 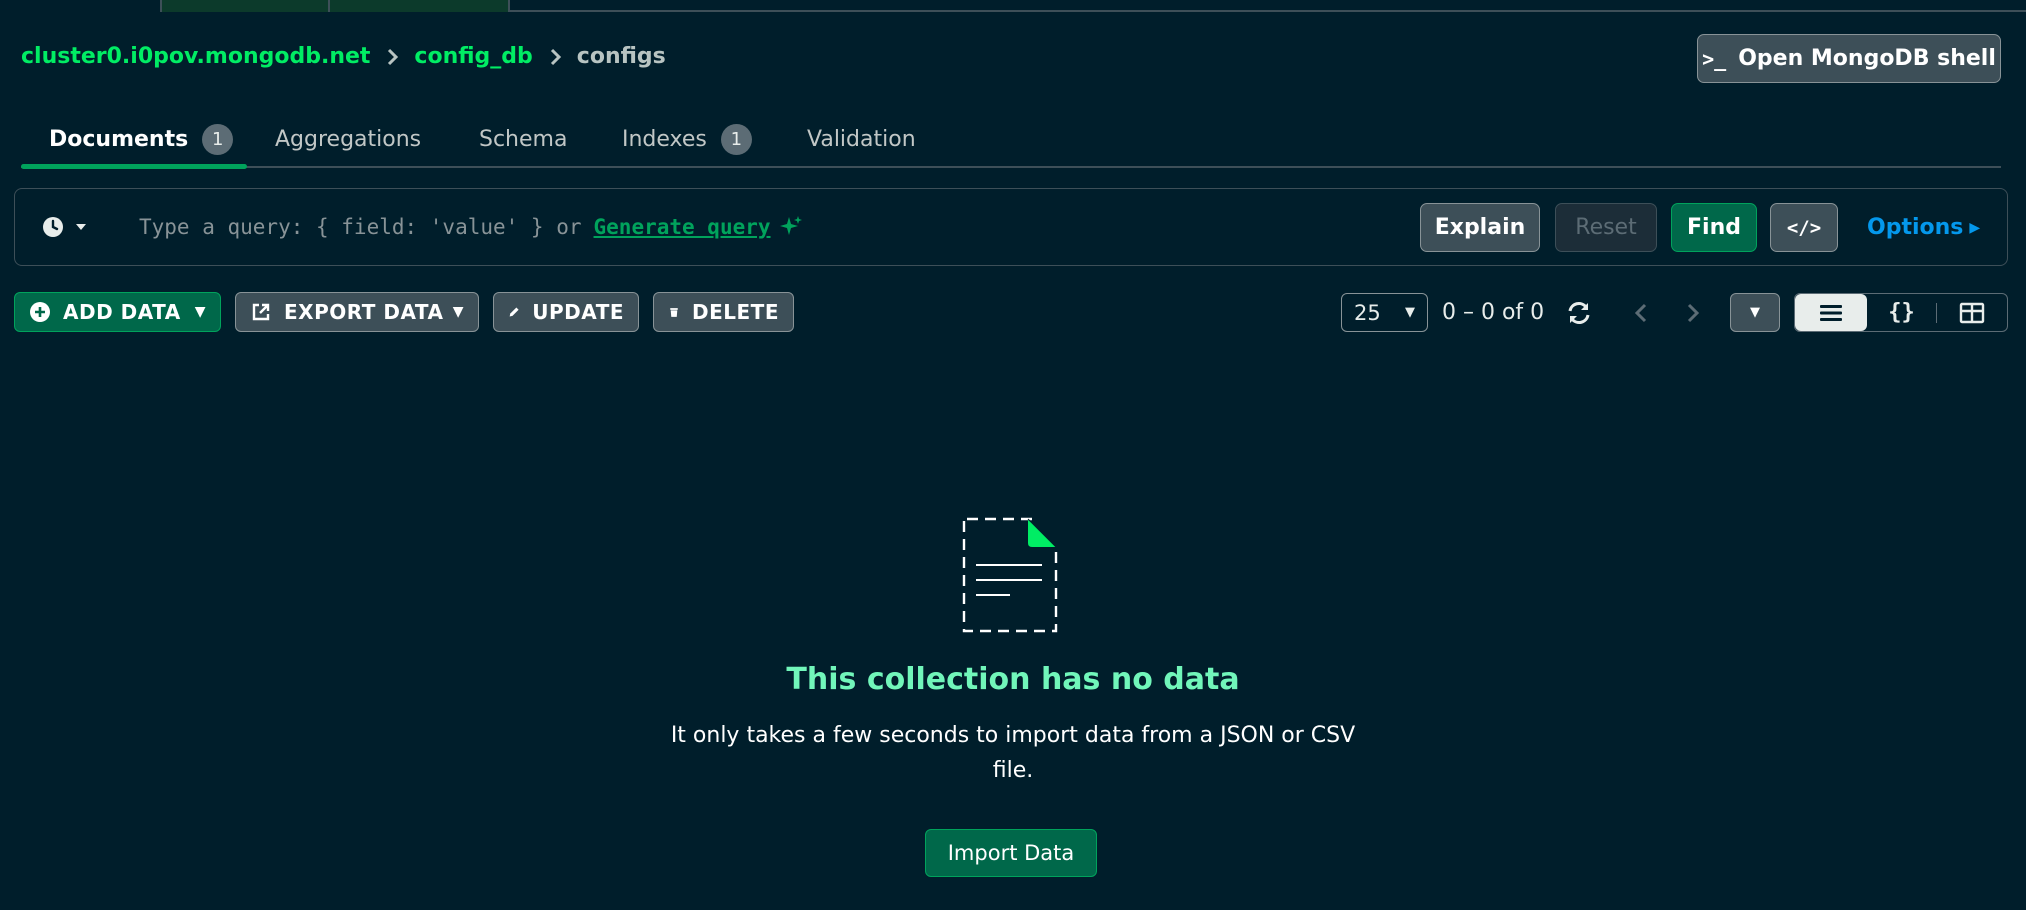 What do you see at coordinates (682, 227) in the screenshot?
I see `generate-query-link: Generate query` at bounding box center [682, 227].